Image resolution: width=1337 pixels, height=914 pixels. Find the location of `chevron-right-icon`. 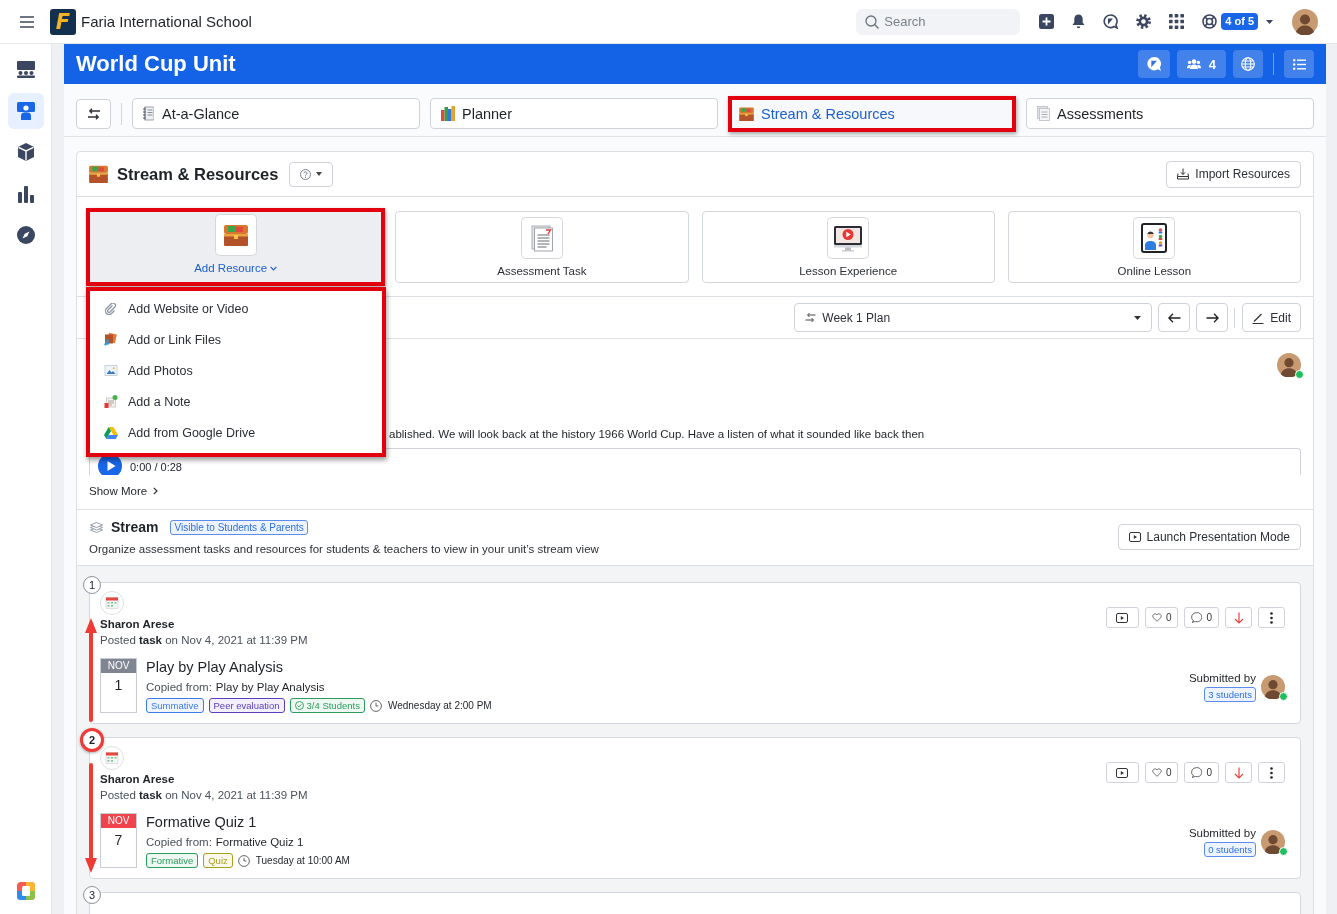

chevron-right-icon is located at coordinates (156, 491).